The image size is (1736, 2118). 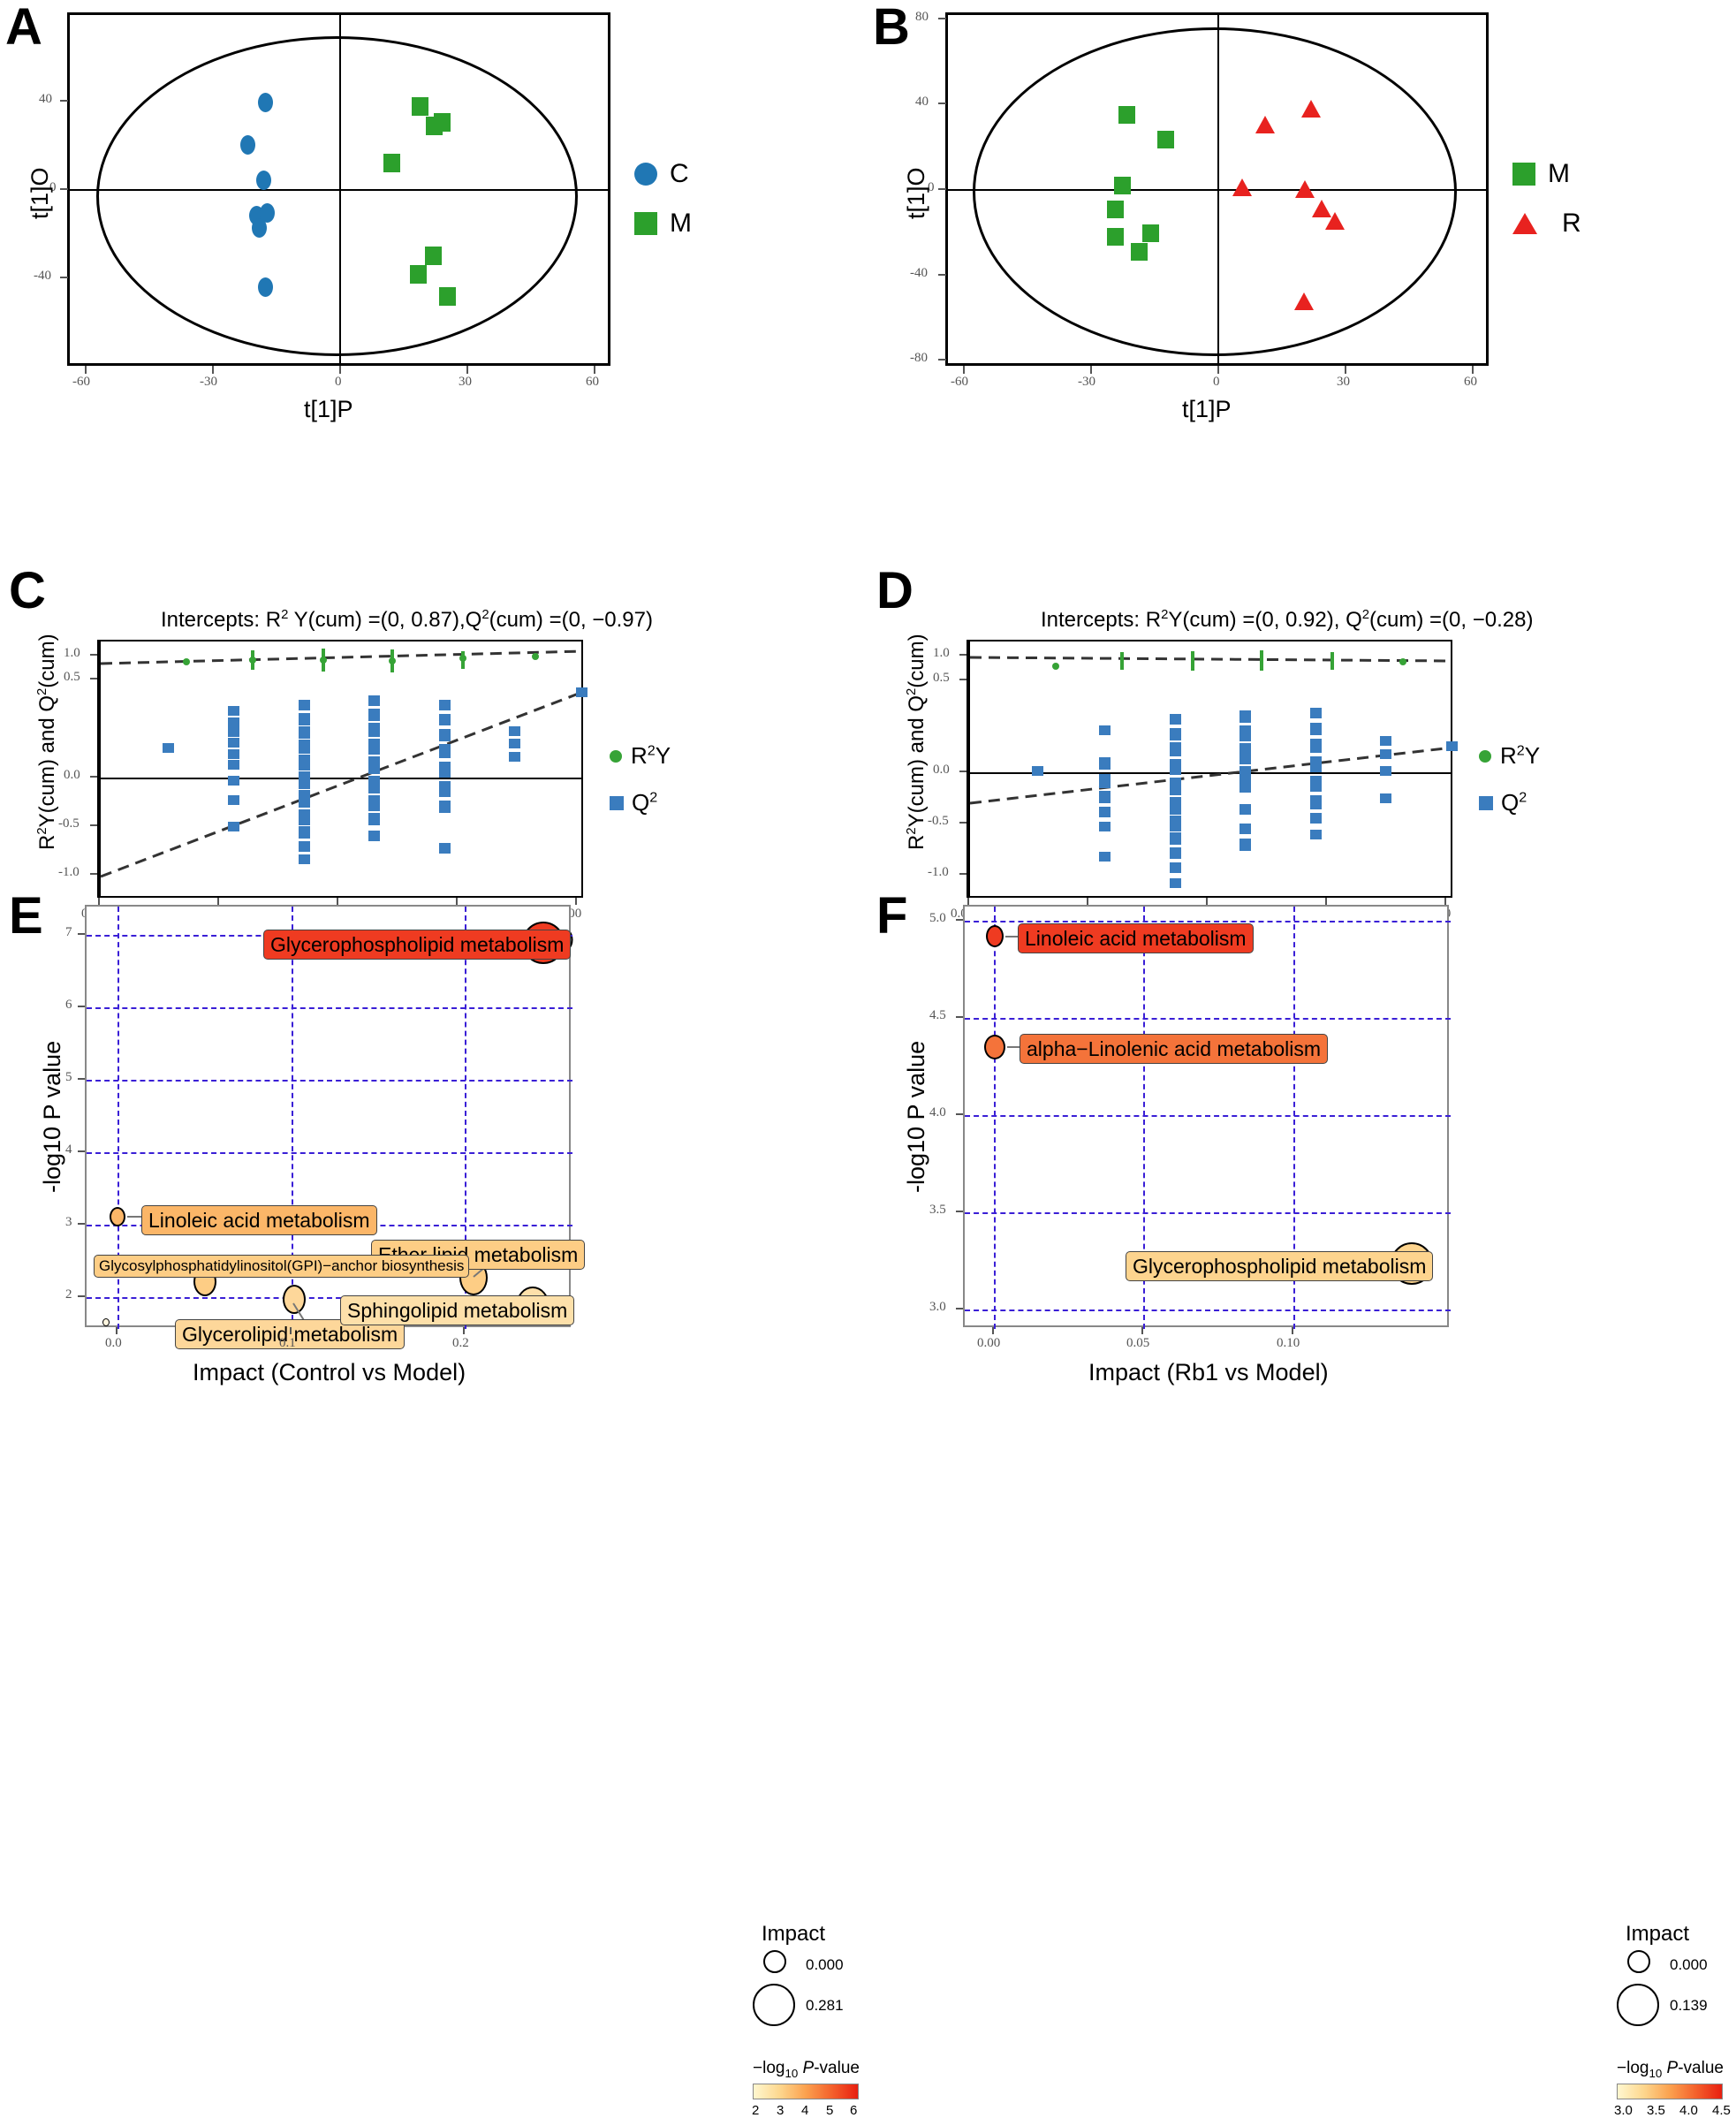 What do you see at coordinates (42, 276) in the screenshot?
I see `y-tick-label: -40` at bounding box center [42, 276].